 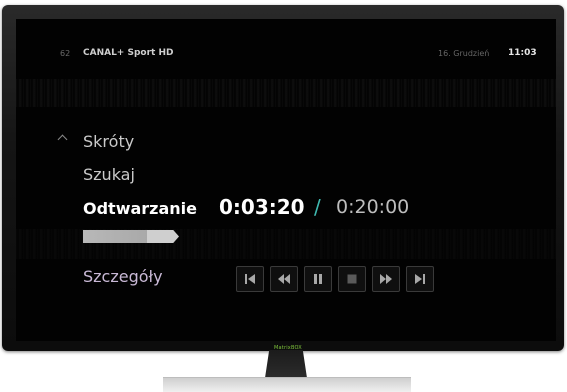 I want to click on menu-item-search: Szukaj, so click(x=109, y=174).